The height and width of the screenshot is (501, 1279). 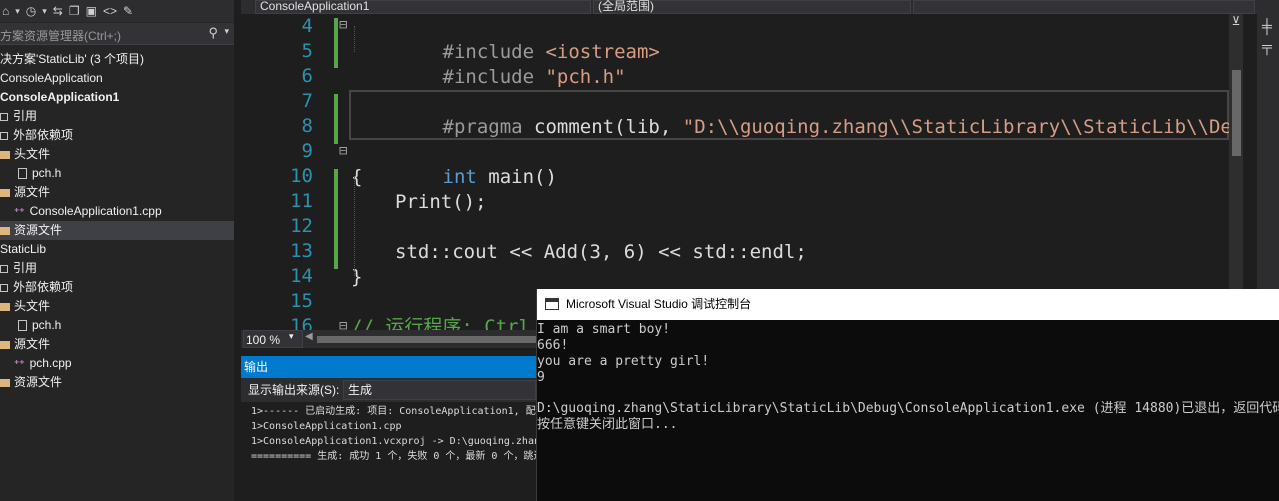 I want to click on line-number: 5, so click(x=307, y=51).